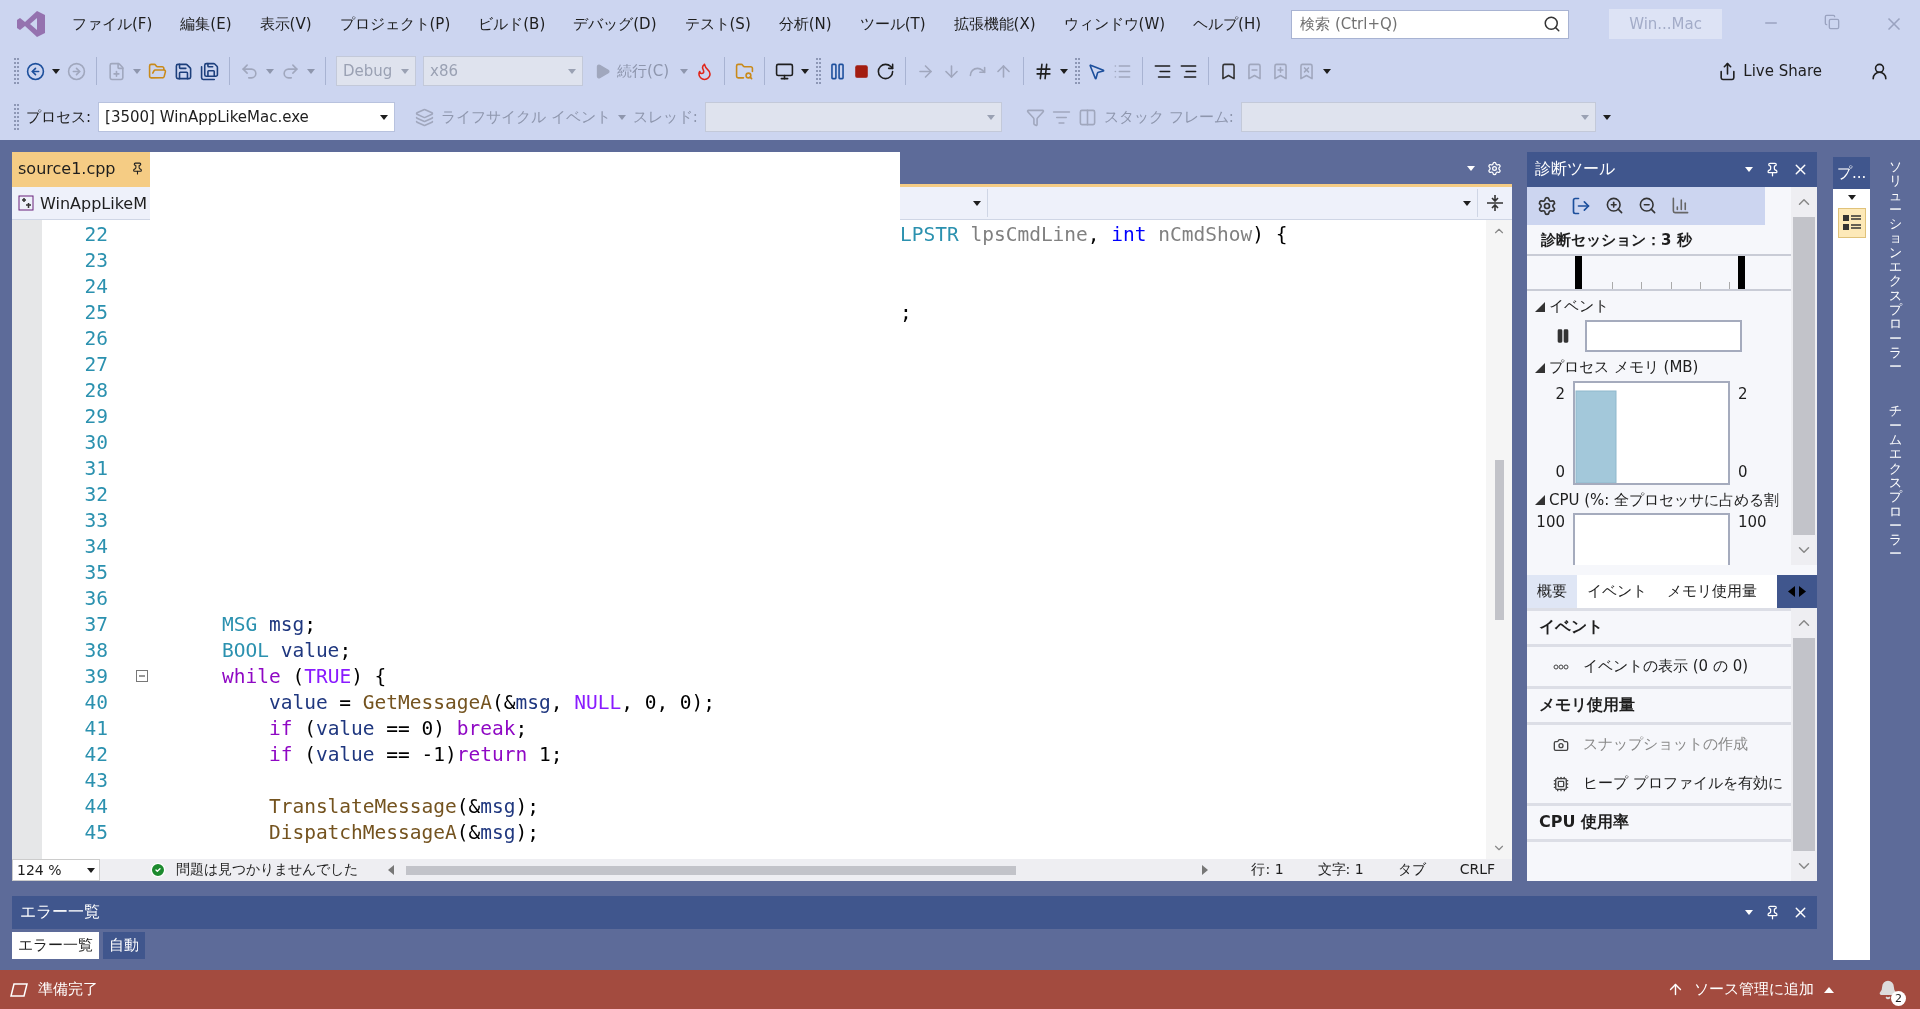 This screenshot has width=1920, height=1009. I want to click on line-number: 22, so click(95, 234).